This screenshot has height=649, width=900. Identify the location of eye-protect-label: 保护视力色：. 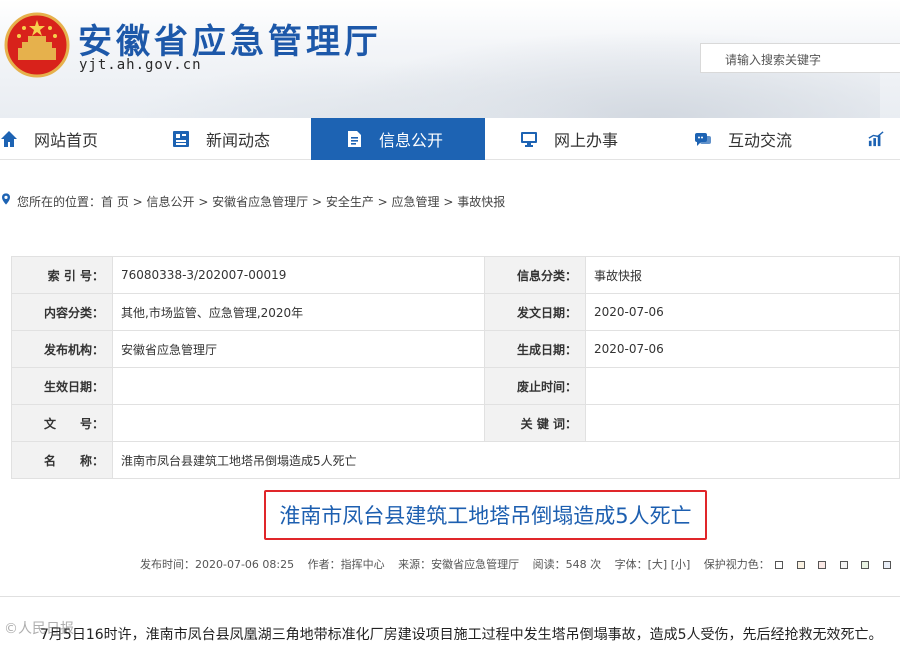
(736, 564).